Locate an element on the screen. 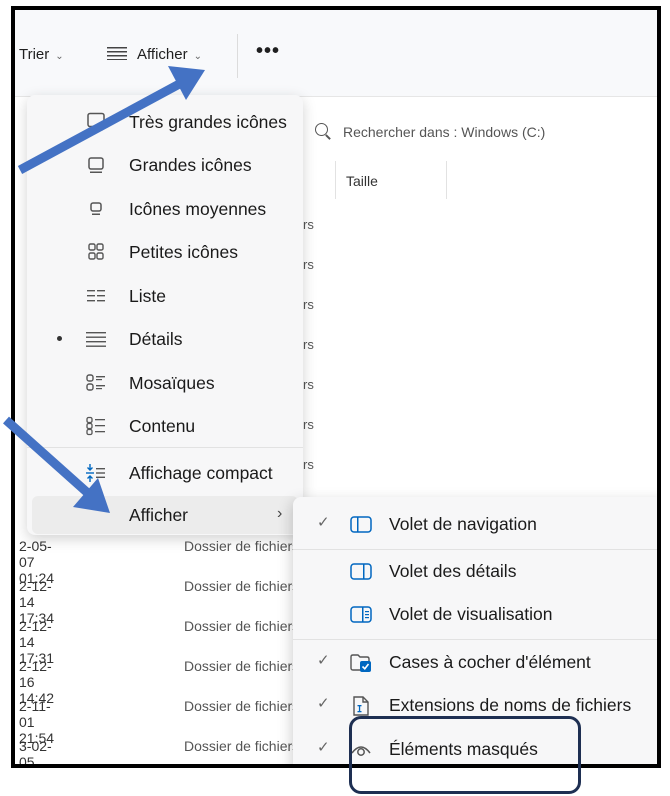  submenu-item-label: Volet des détails is located at coordinates (453, 571).